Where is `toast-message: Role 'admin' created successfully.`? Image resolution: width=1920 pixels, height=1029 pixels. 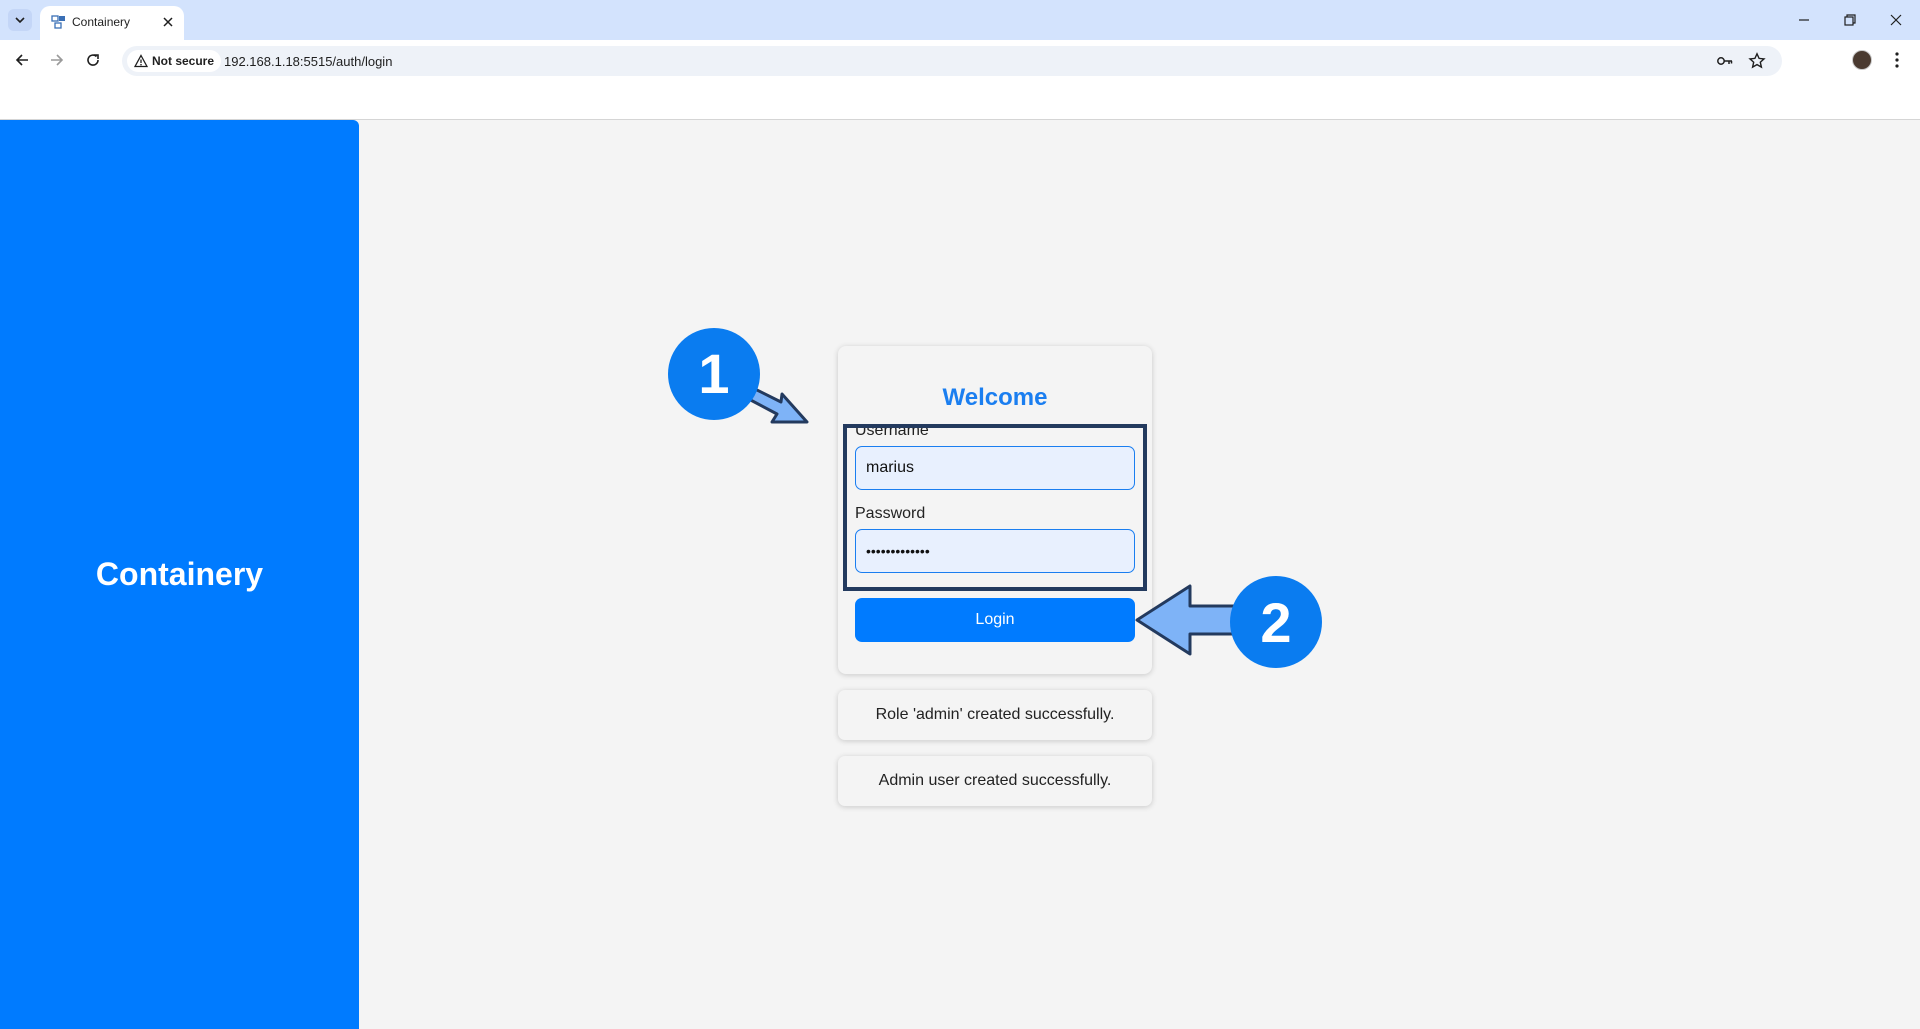
toast-message: Role 'admin' created successfully. is located at coordinates (995, 715).